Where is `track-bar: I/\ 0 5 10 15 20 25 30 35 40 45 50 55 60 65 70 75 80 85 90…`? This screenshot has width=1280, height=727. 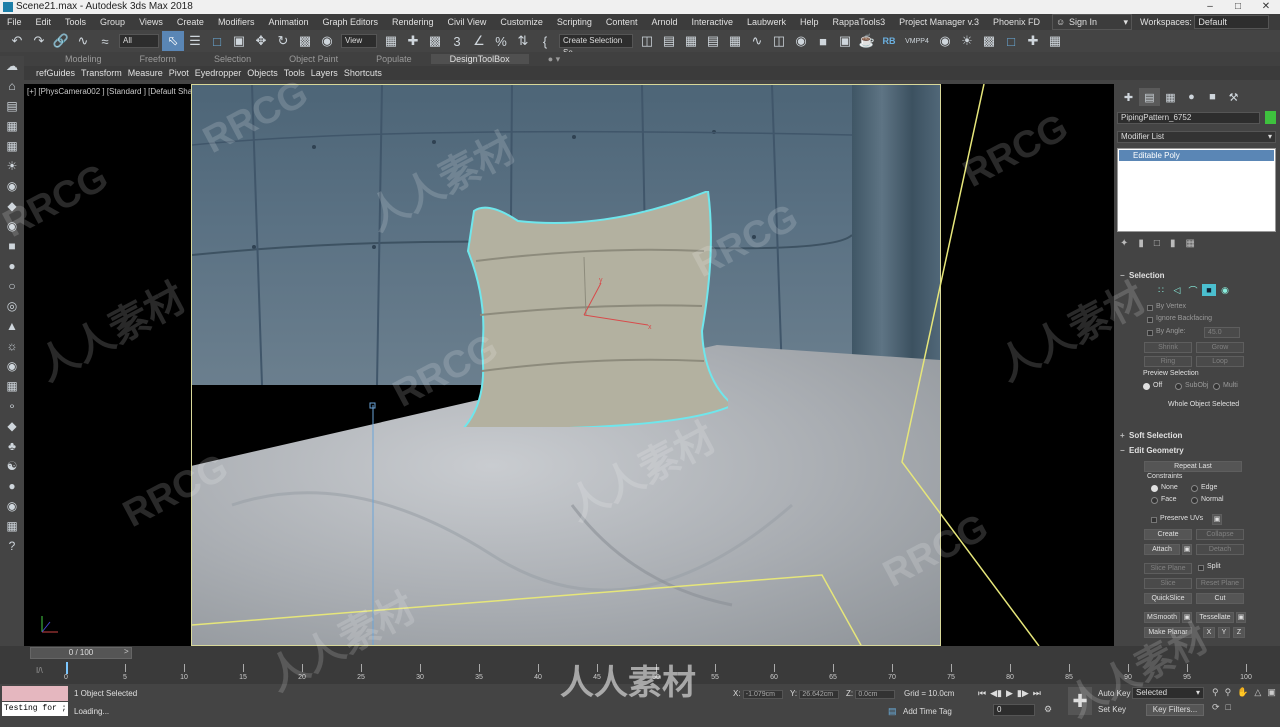 track-bar: I/\ 0 5 10 15 20 25 30 35 40 45 50 55 60 65 70 75 80 85 90… is located at coordinates (640, 672).